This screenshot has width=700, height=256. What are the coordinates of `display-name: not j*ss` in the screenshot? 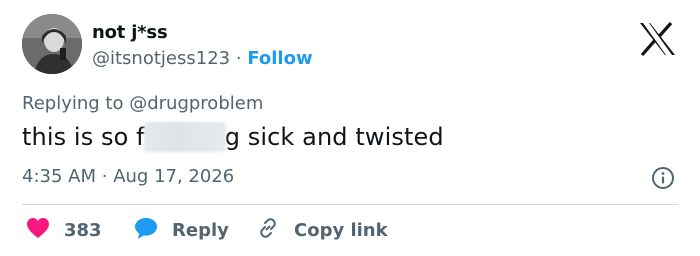 It's located at (130, 32).